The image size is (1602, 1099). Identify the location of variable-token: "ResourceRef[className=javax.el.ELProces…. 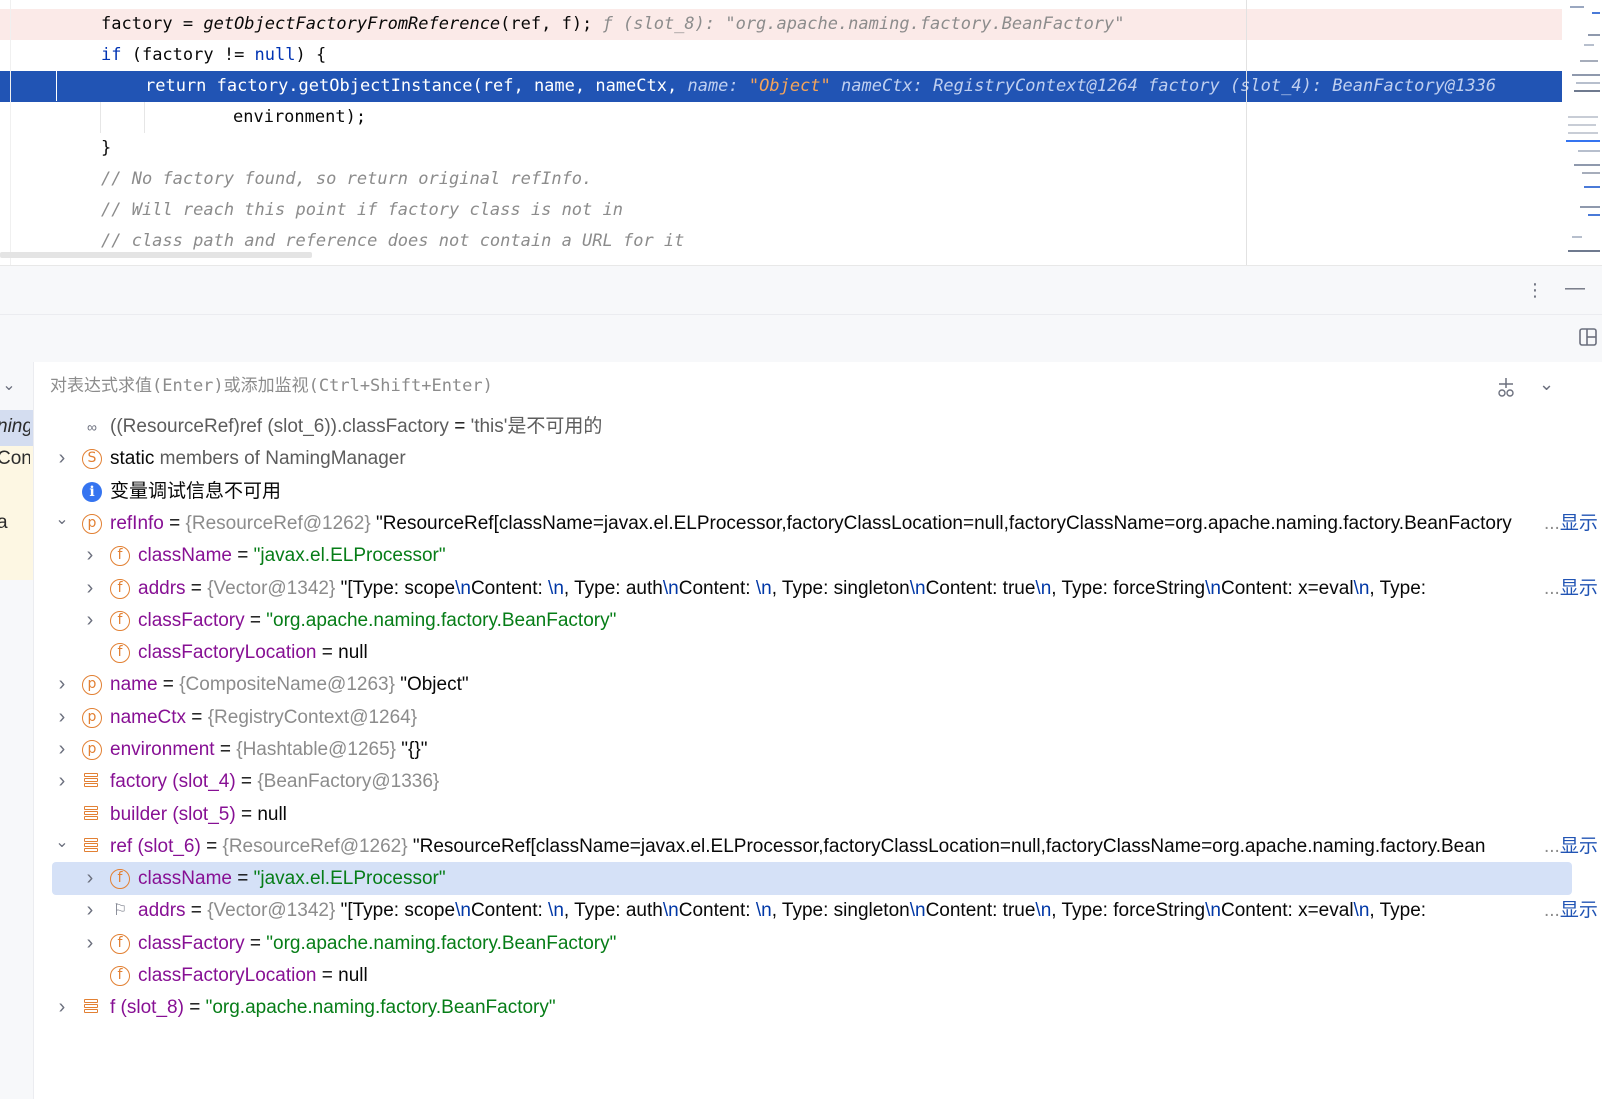
(941, 523).